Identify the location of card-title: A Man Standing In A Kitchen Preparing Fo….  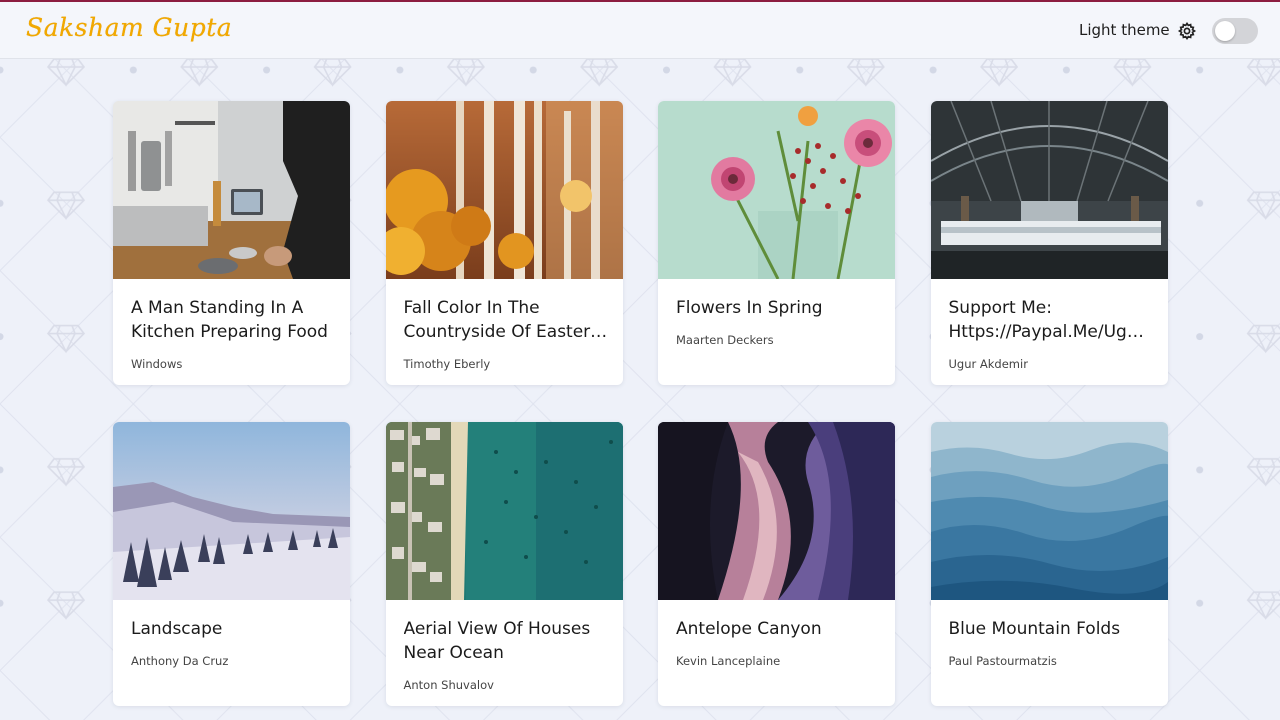
(229, 320).